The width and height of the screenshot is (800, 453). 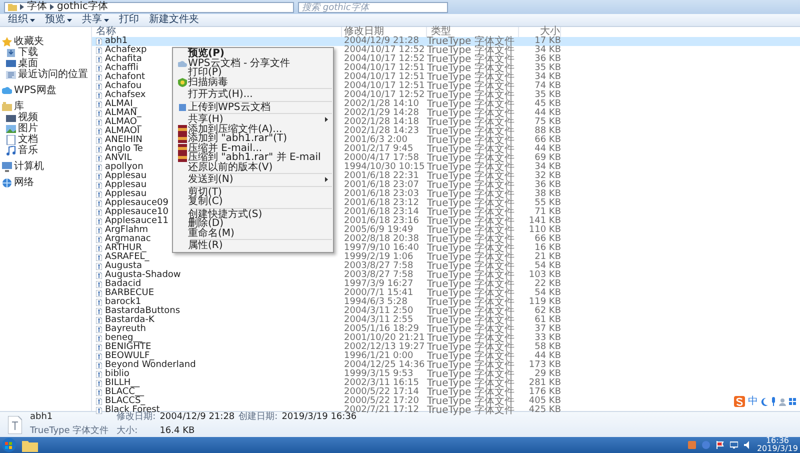 I want to click on field-value: 16.4 KB, so click(x=178, y=431).